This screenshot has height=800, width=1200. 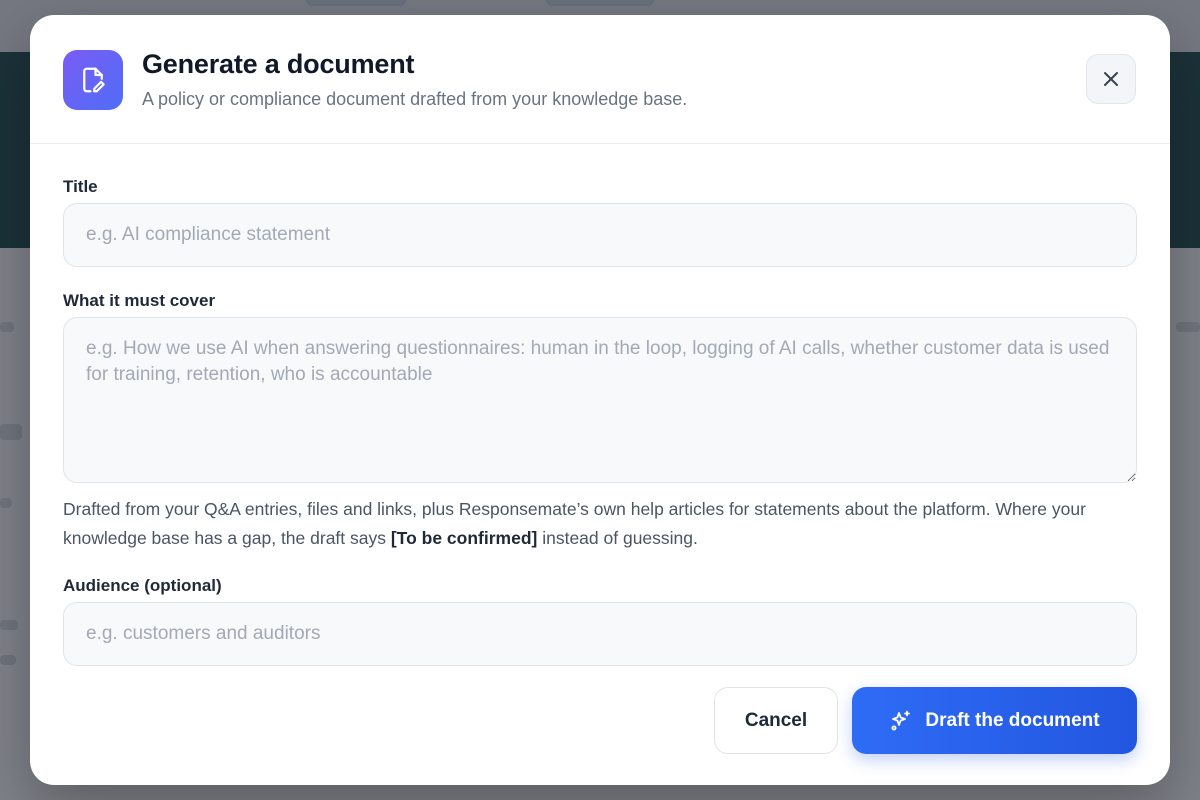 What do you see at coordinates (278, 64) in the screenshot?
I see `dialog-title: Generate a document` at bounding box center [278, 64].